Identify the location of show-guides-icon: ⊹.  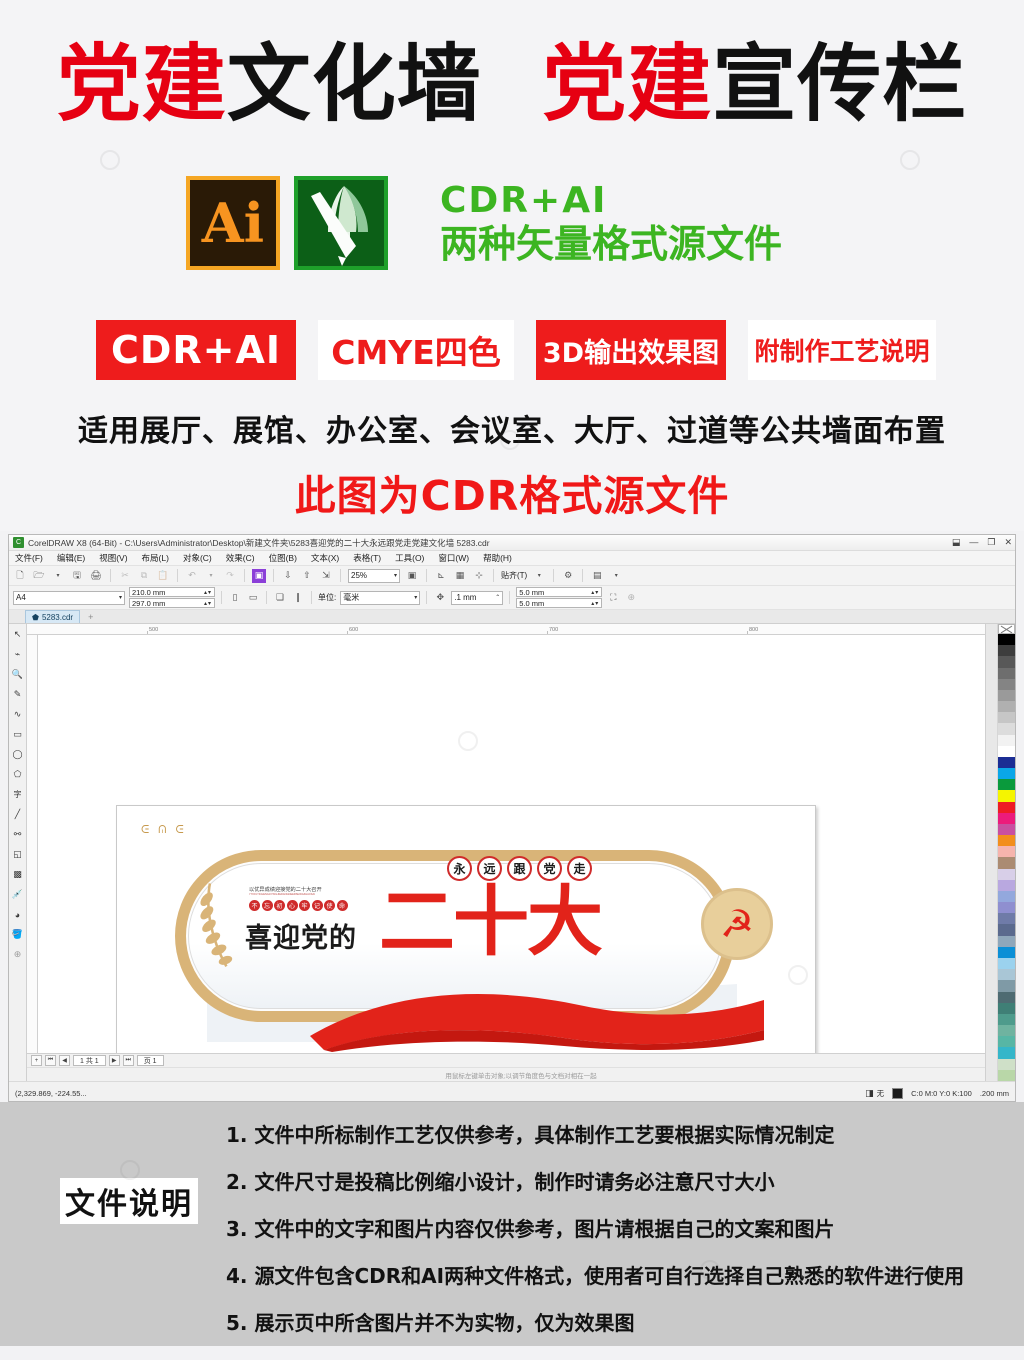
(479, 576).